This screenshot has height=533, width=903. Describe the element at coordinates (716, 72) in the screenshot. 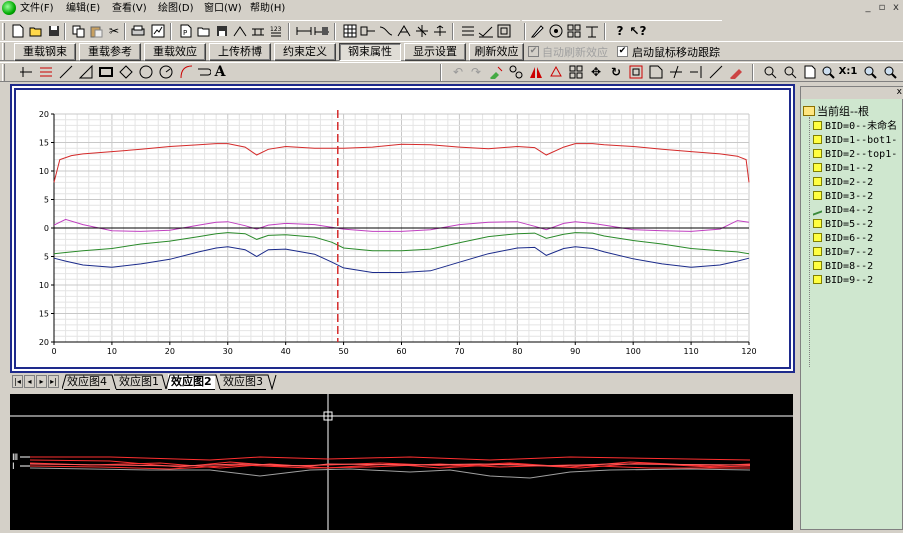

I see `fillet-icon` at that location.